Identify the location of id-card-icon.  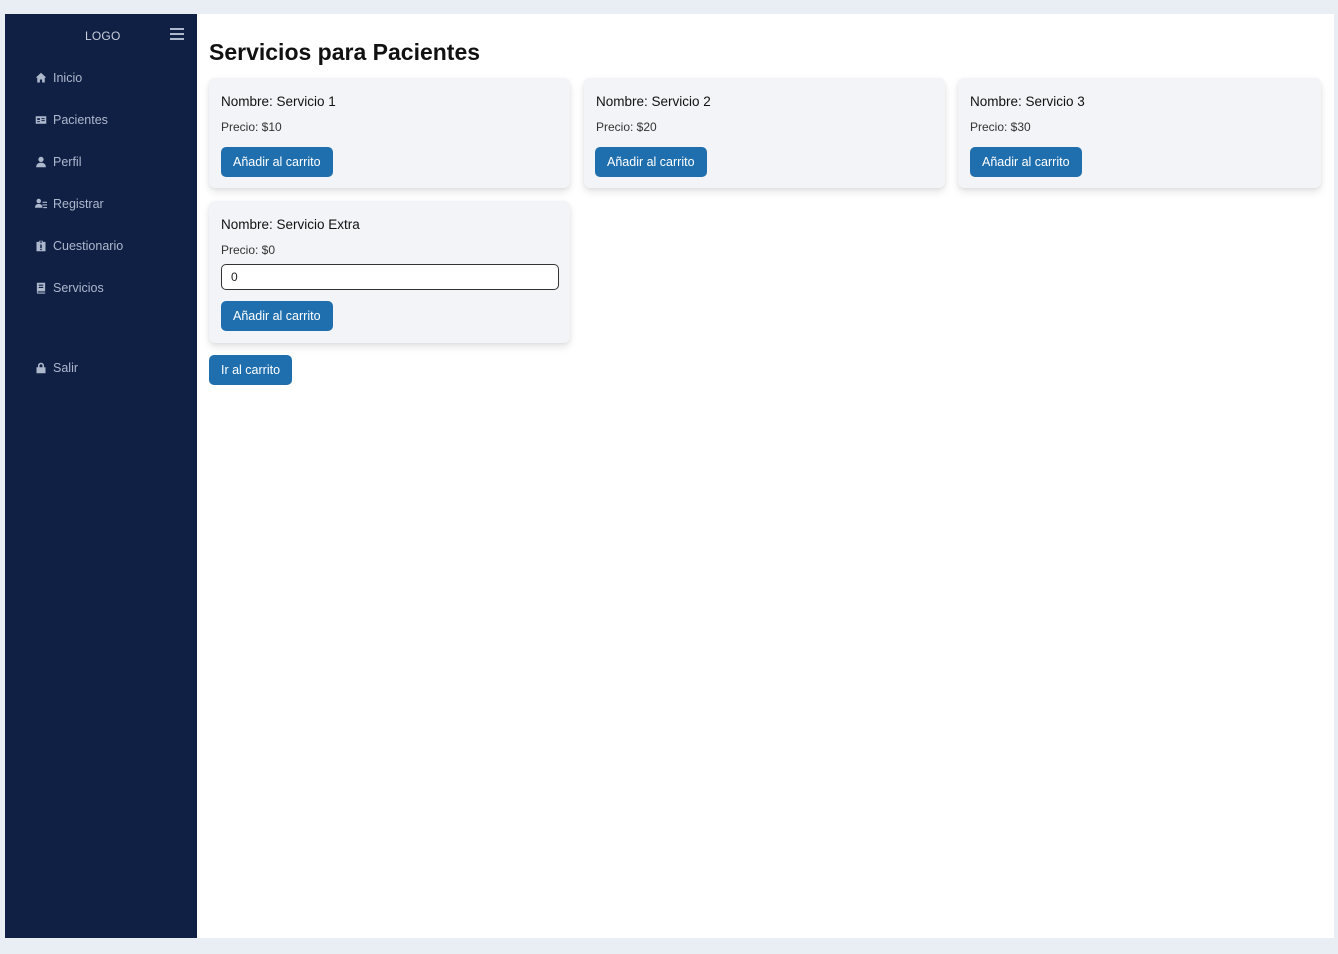
(41, 120).